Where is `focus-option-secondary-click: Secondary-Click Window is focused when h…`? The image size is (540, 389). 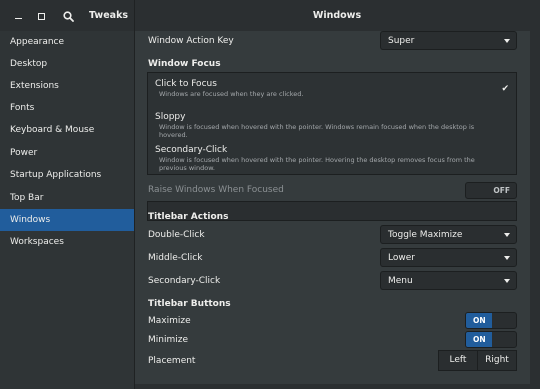
focus-option-secondary-click: Secondary-Click Window is focused when h… is located at coordinates (332, 157).